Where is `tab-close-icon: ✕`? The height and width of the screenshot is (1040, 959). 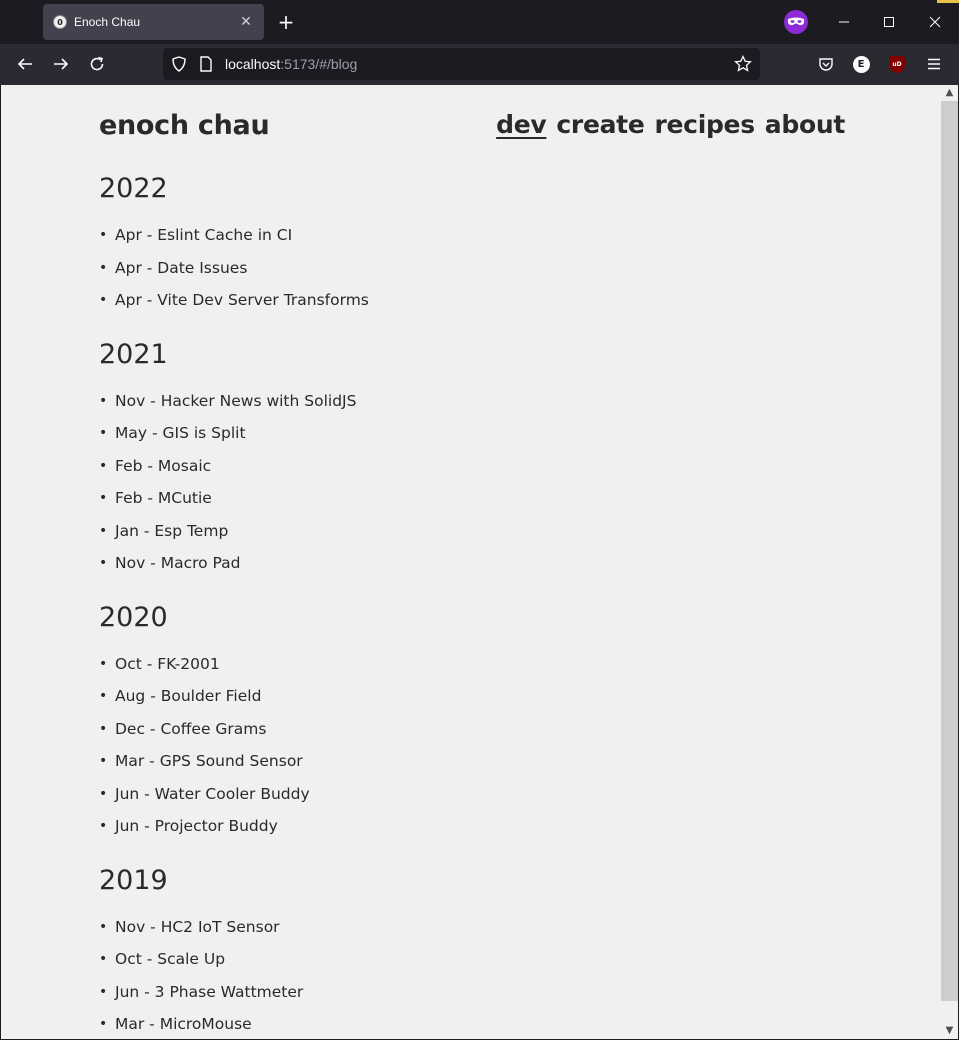
tab-close-icon: ✕ is located at coordinates (246, 22).